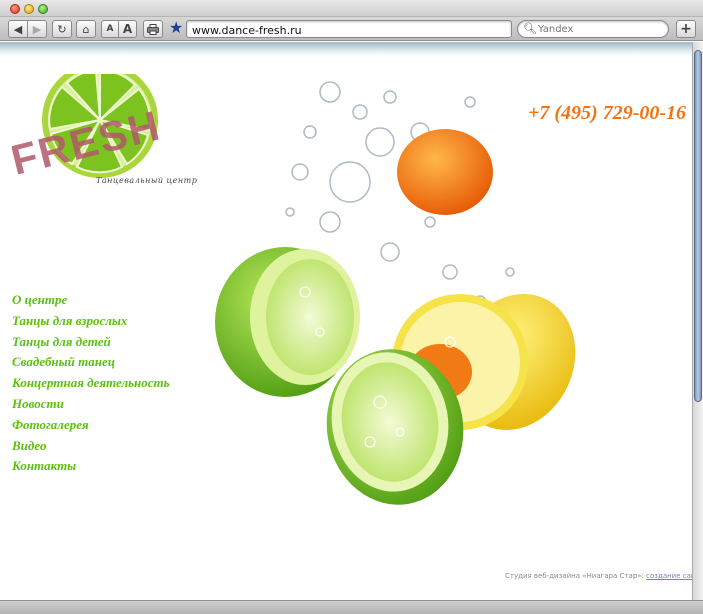  Describe the element at coordinates (15, 9) in the screenshot. I see `close-window-button` at that location.